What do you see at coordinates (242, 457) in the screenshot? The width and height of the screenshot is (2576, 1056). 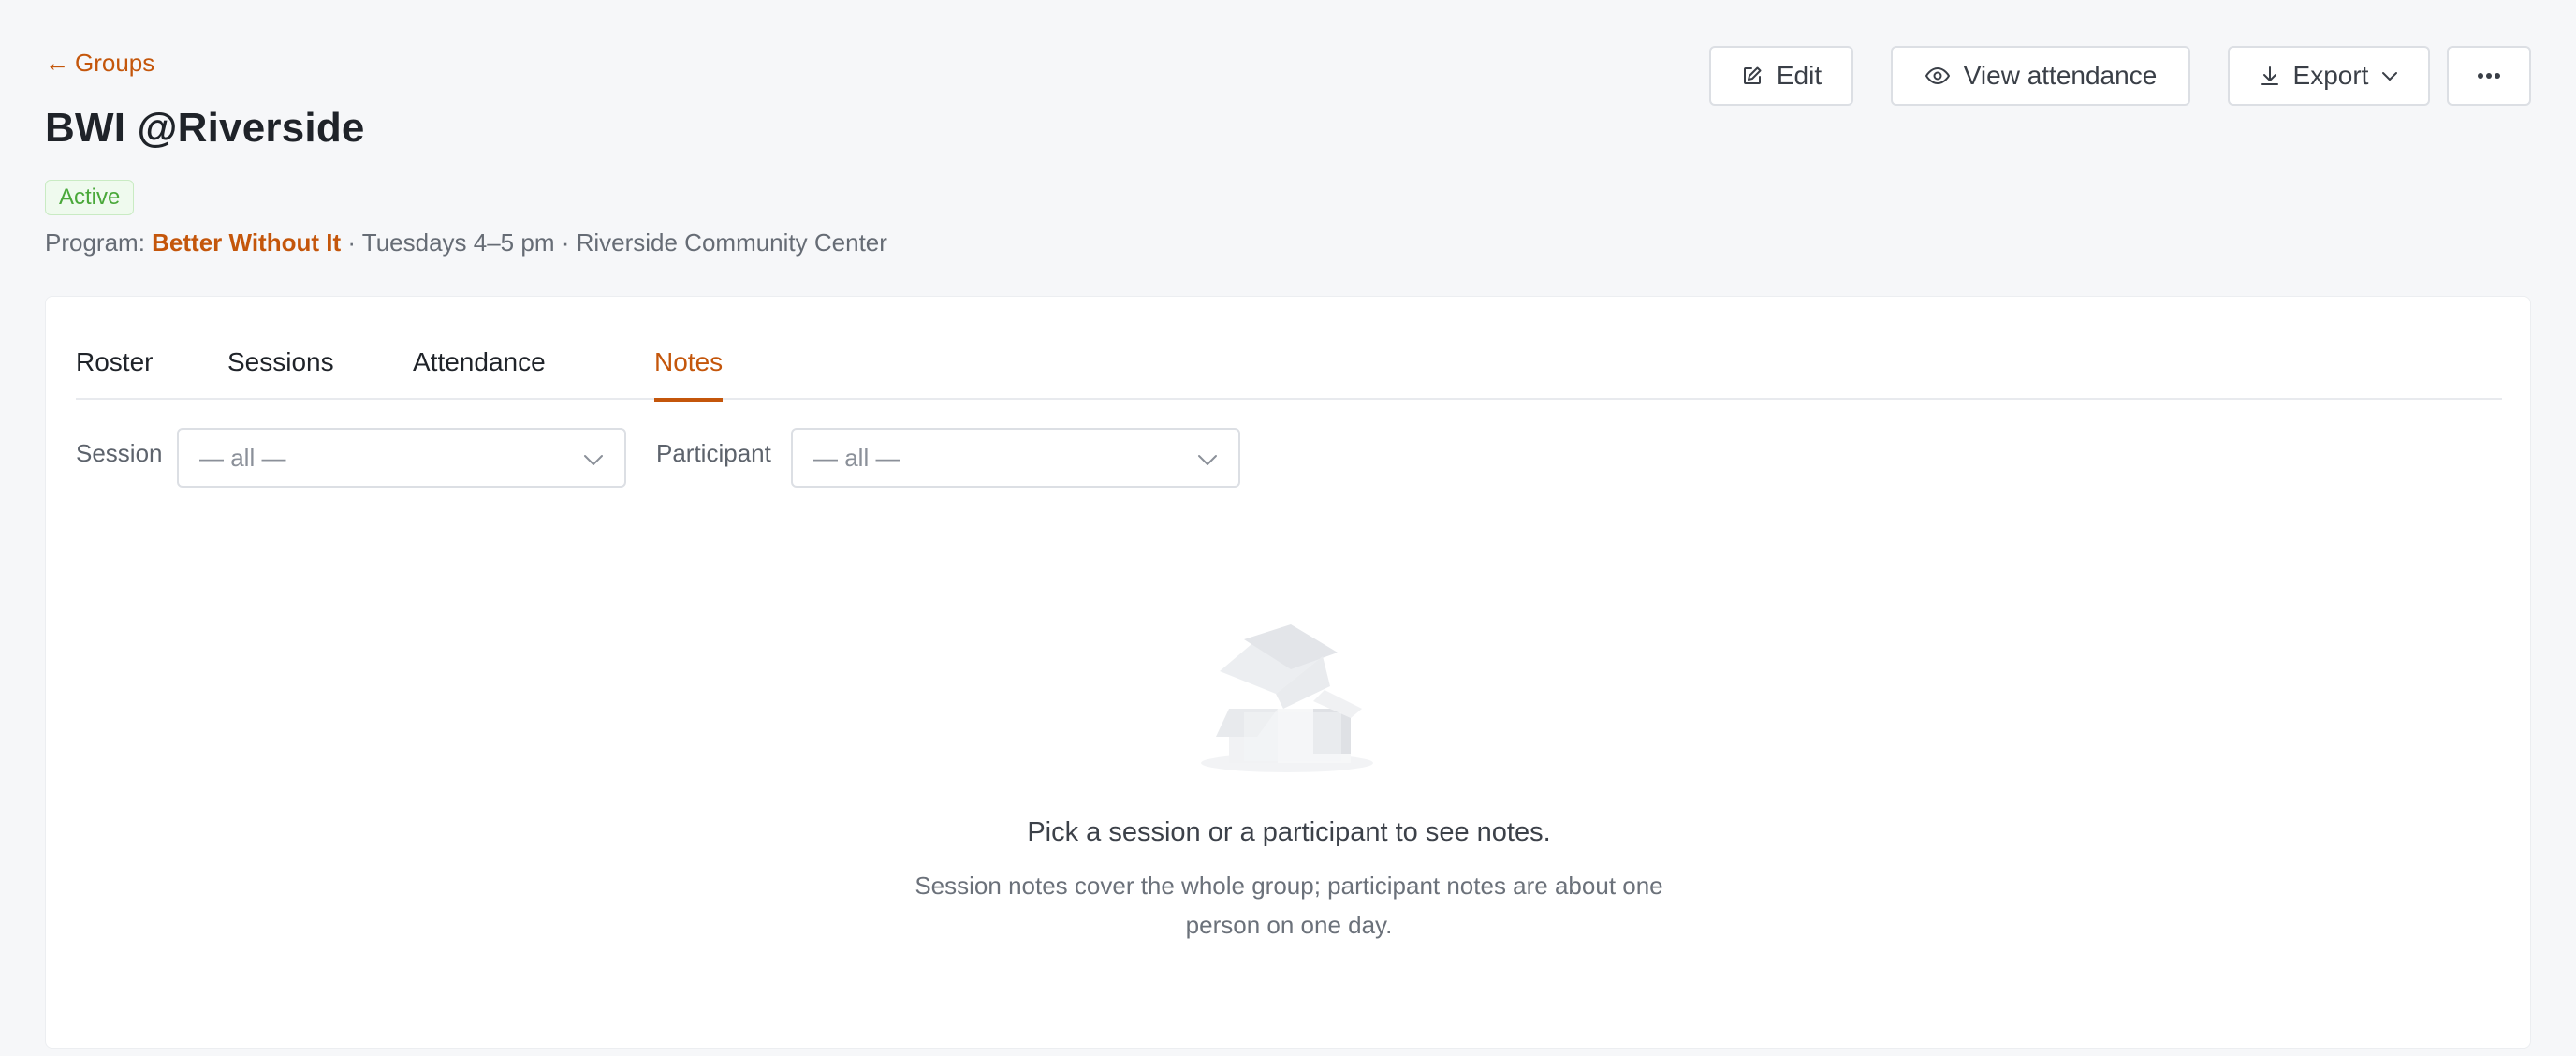 I see `session-select-value: — all —` at bounding box center [242, 457].